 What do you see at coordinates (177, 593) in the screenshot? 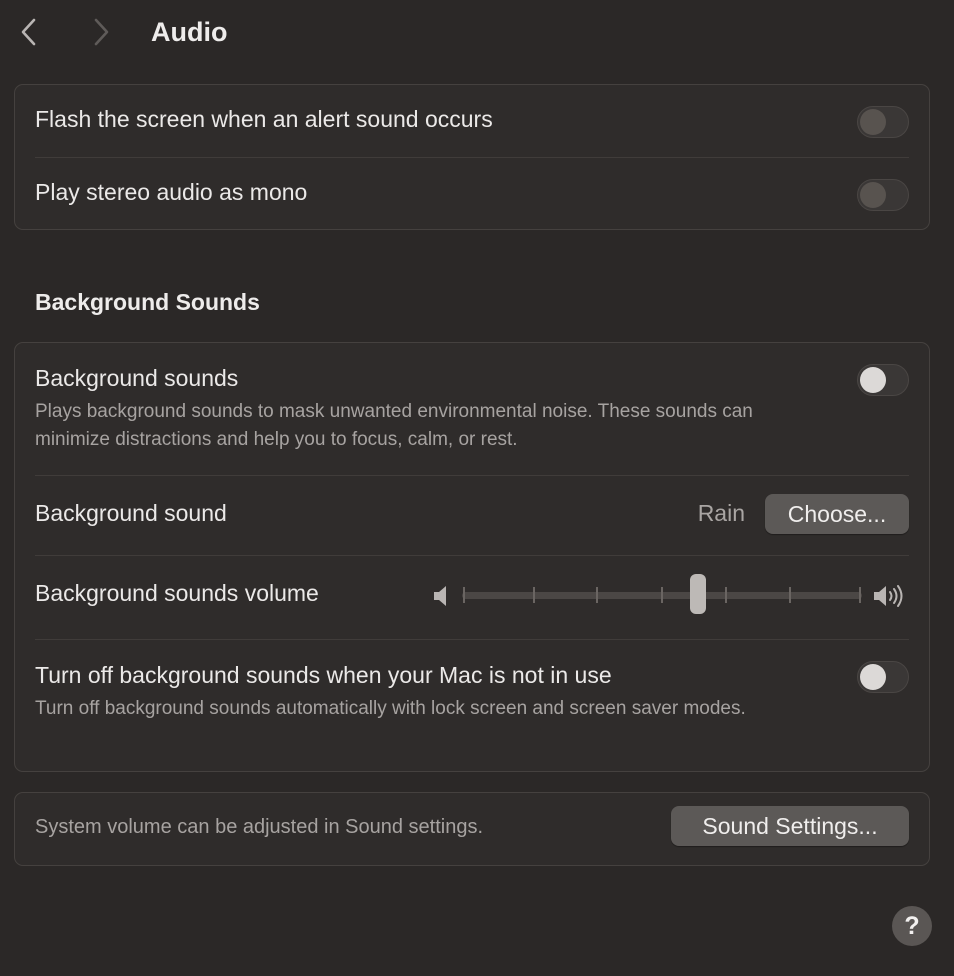
I see `volume-label: Background sounds volume` at bounding box center [177, 593].